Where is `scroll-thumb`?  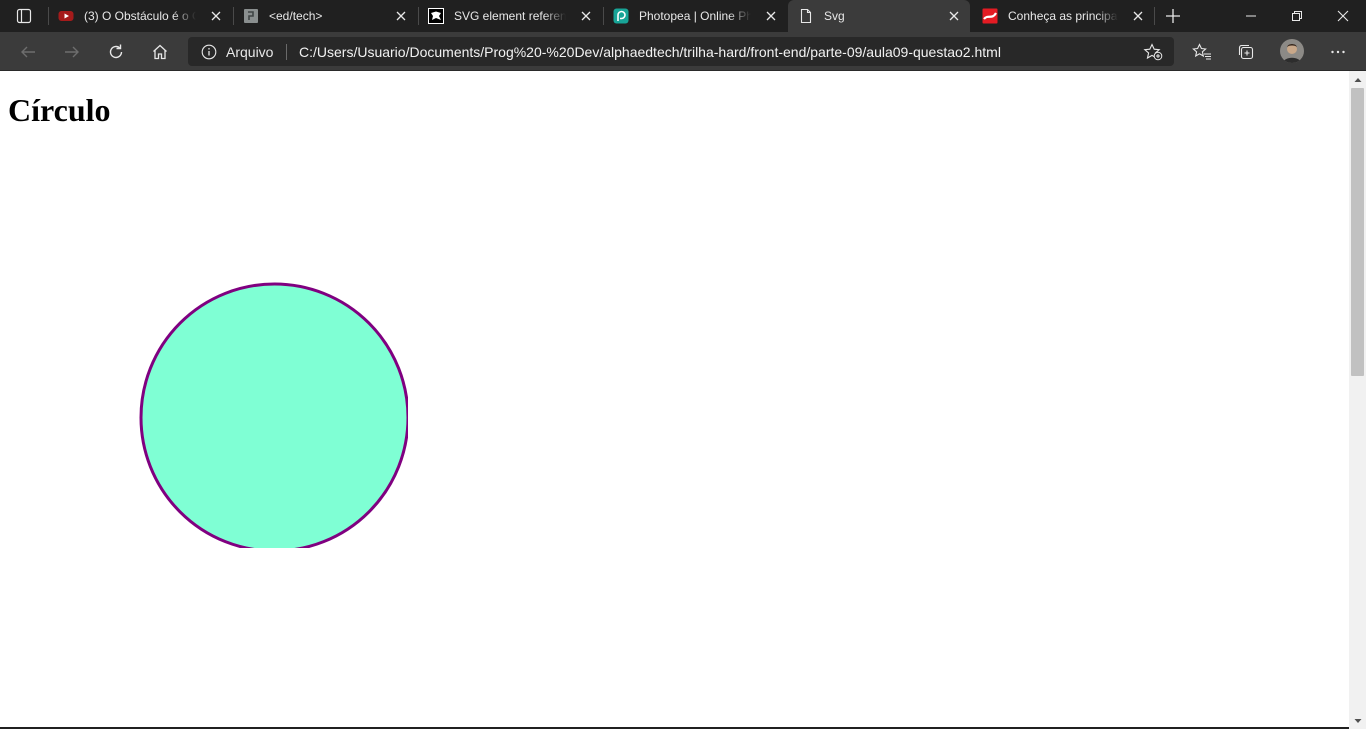 scroll-thumb is located at coordinates (1357, 232).